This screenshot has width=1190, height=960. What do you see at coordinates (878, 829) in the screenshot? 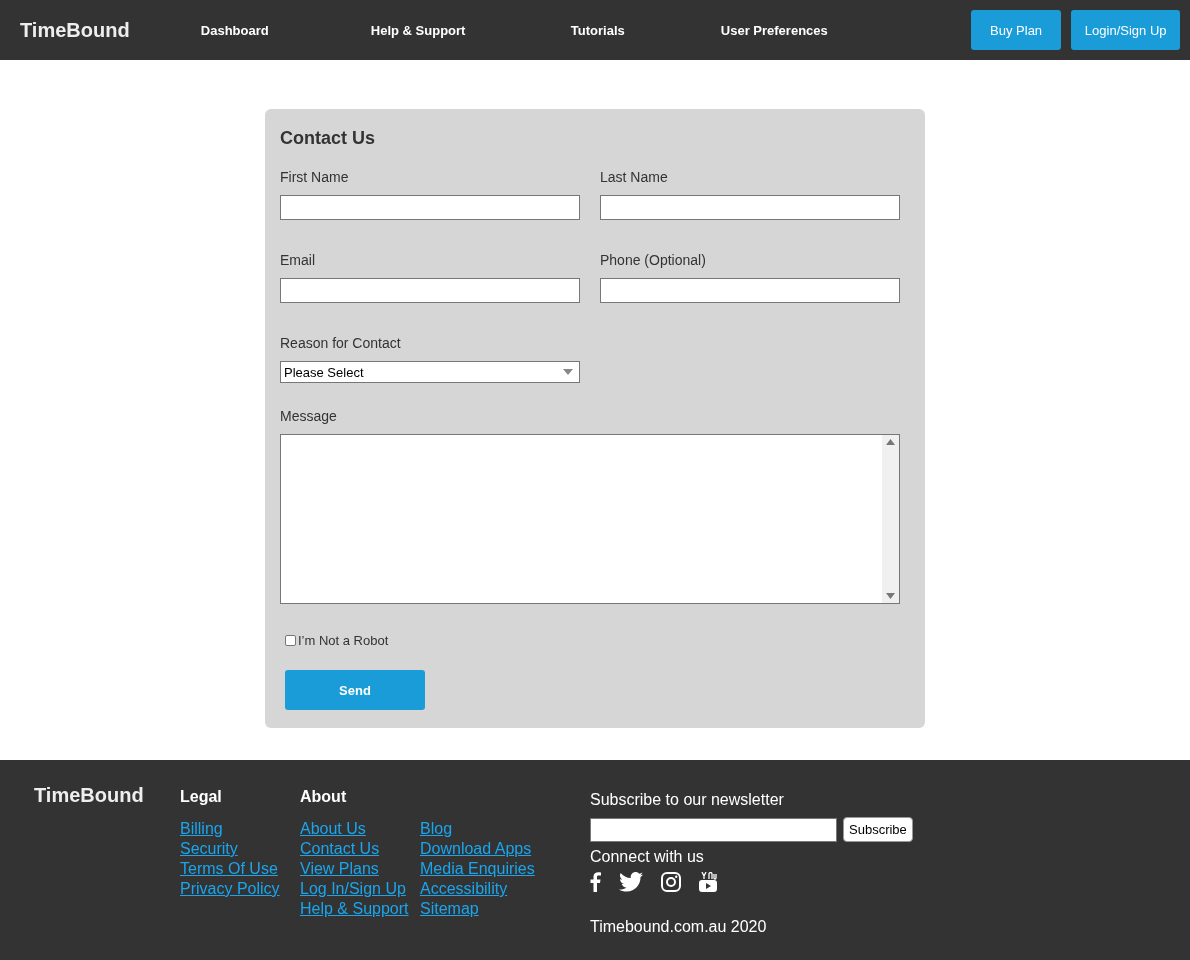
I see `subscribe-button: Subscribe` at bounding box center [878, 829].